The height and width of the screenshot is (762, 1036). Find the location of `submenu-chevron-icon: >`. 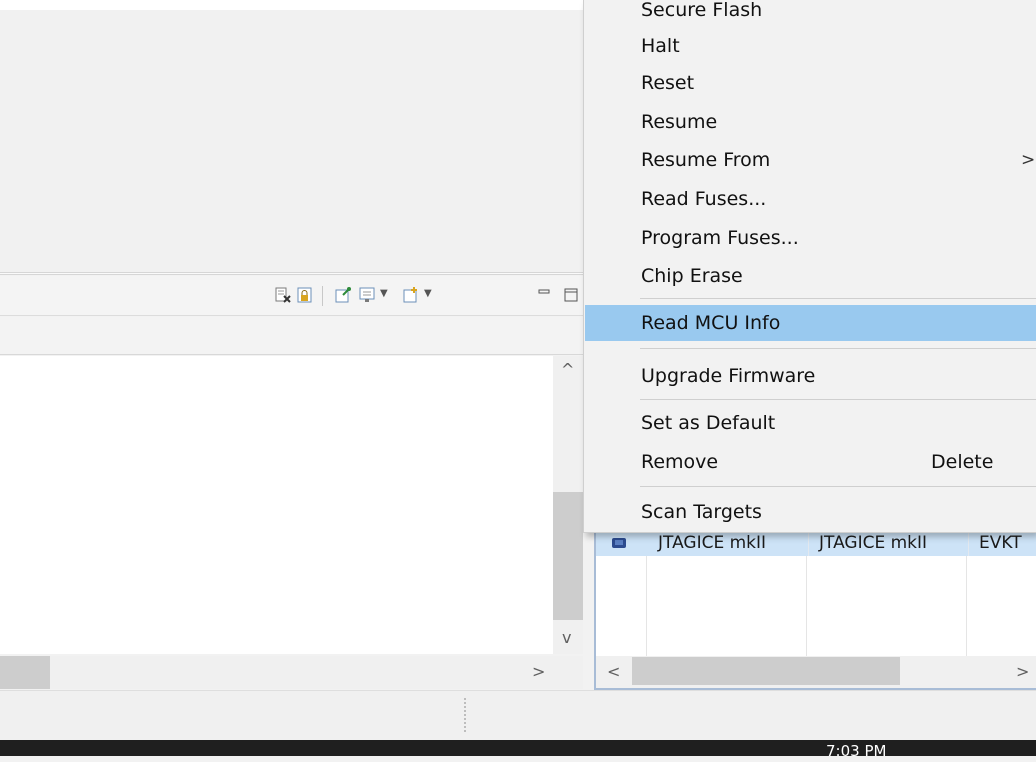

submenu-chevron-icon: > is located at coordinates (1028, 160).